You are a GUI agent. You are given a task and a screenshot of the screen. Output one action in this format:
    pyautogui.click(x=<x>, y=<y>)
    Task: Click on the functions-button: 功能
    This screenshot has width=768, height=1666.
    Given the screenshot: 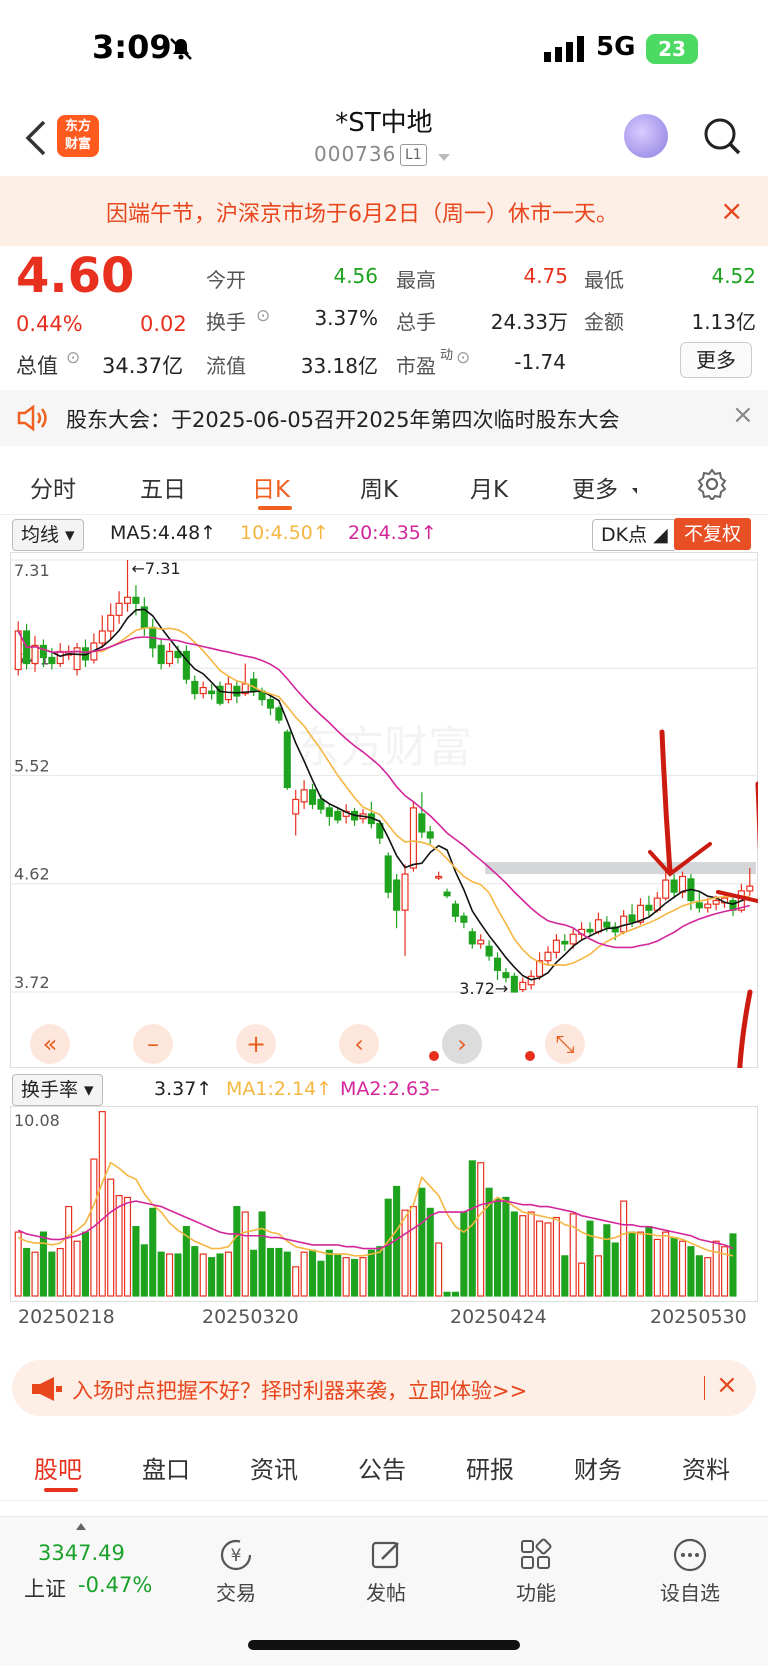 What is the action you would take?
    pyautogui.click(x=536, y=1571)
    